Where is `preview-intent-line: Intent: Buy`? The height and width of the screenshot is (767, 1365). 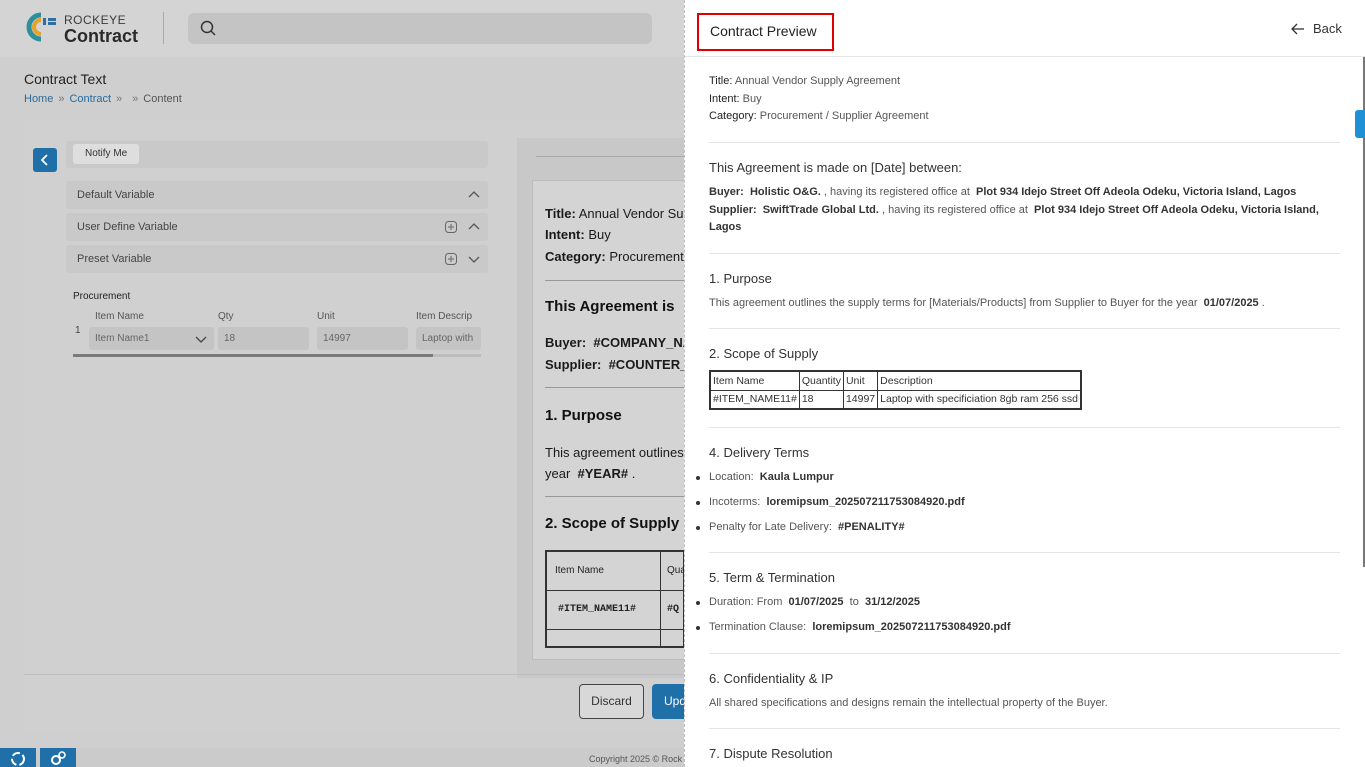 preview-intent-line: Intent: Buy is located at coordinates (735, 99).